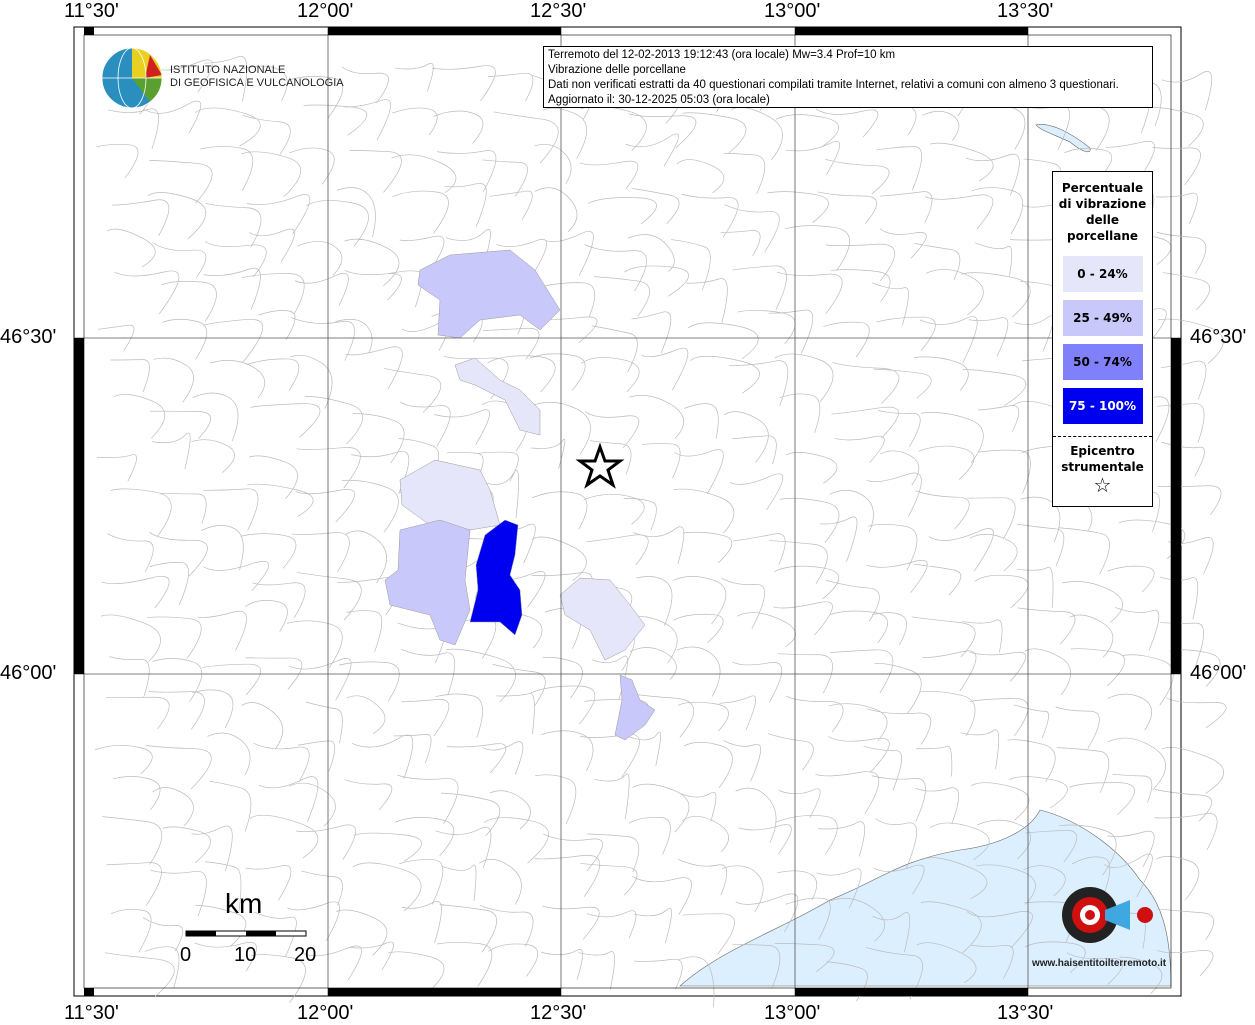 The height and width of the screenshot is (1025, 1255). What do you see at coordinates (1102, 318) in the screenshot?
I see `legend-class: 25 - 49%` at bounding box center [1102, 318].